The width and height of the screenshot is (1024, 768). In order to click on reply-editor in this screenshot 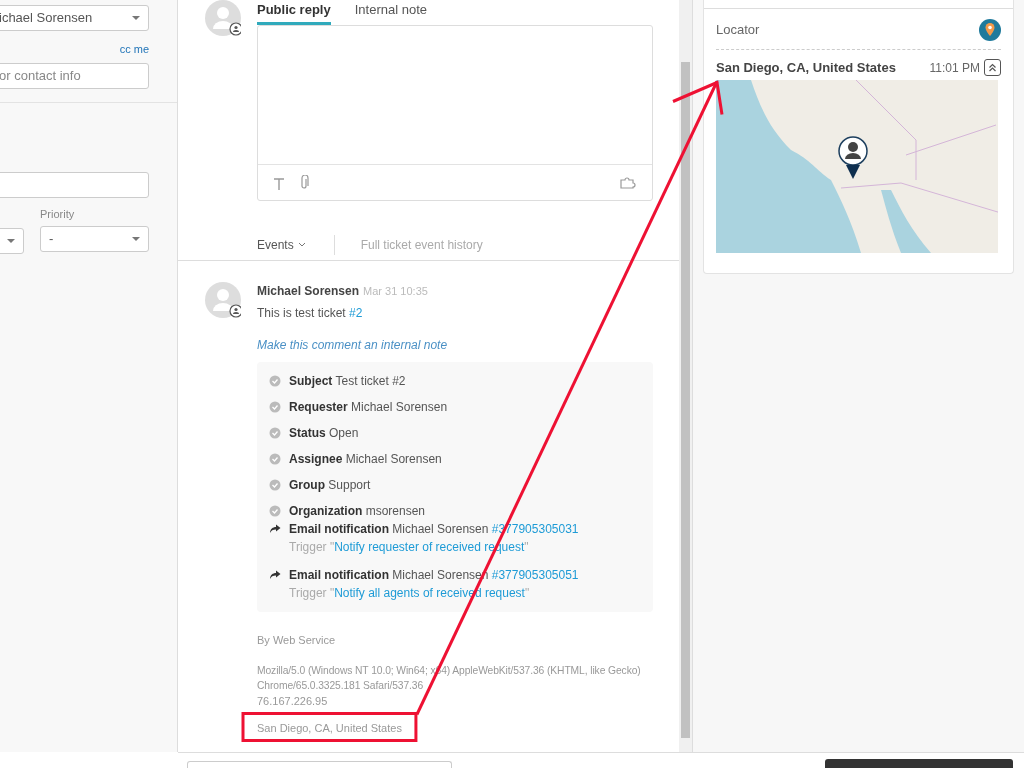, I will do `click(455, 112)`.